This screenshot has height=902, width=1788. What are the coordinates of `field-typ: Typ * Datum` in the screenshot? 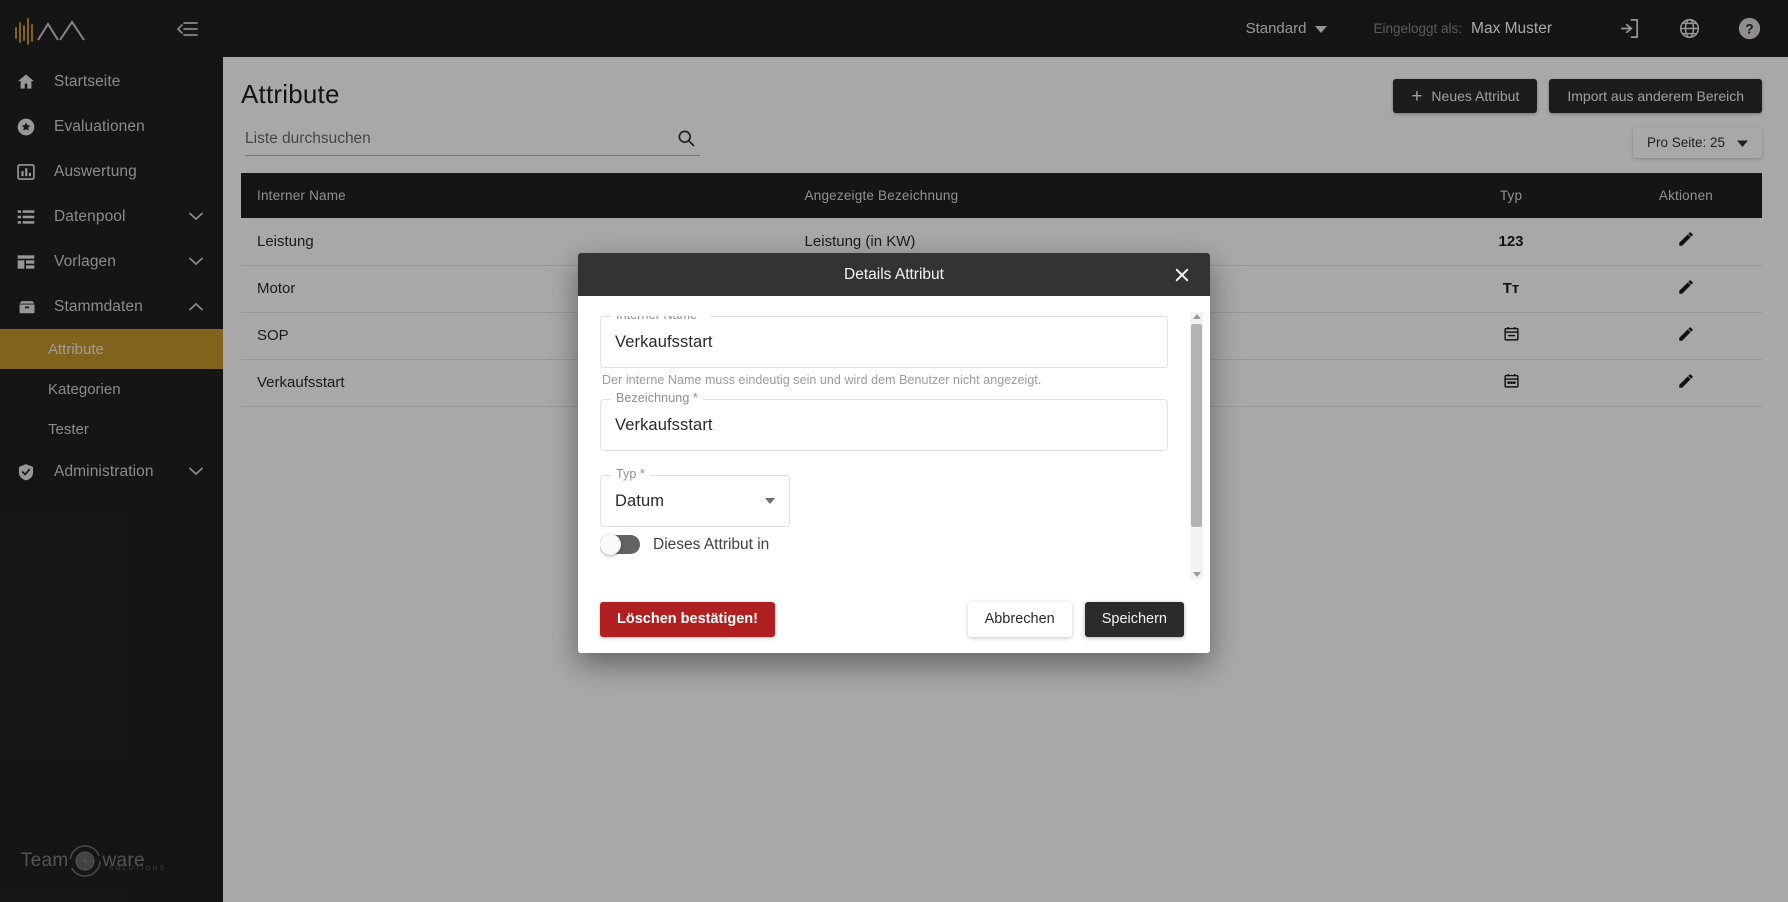 It's located at (884, 497).